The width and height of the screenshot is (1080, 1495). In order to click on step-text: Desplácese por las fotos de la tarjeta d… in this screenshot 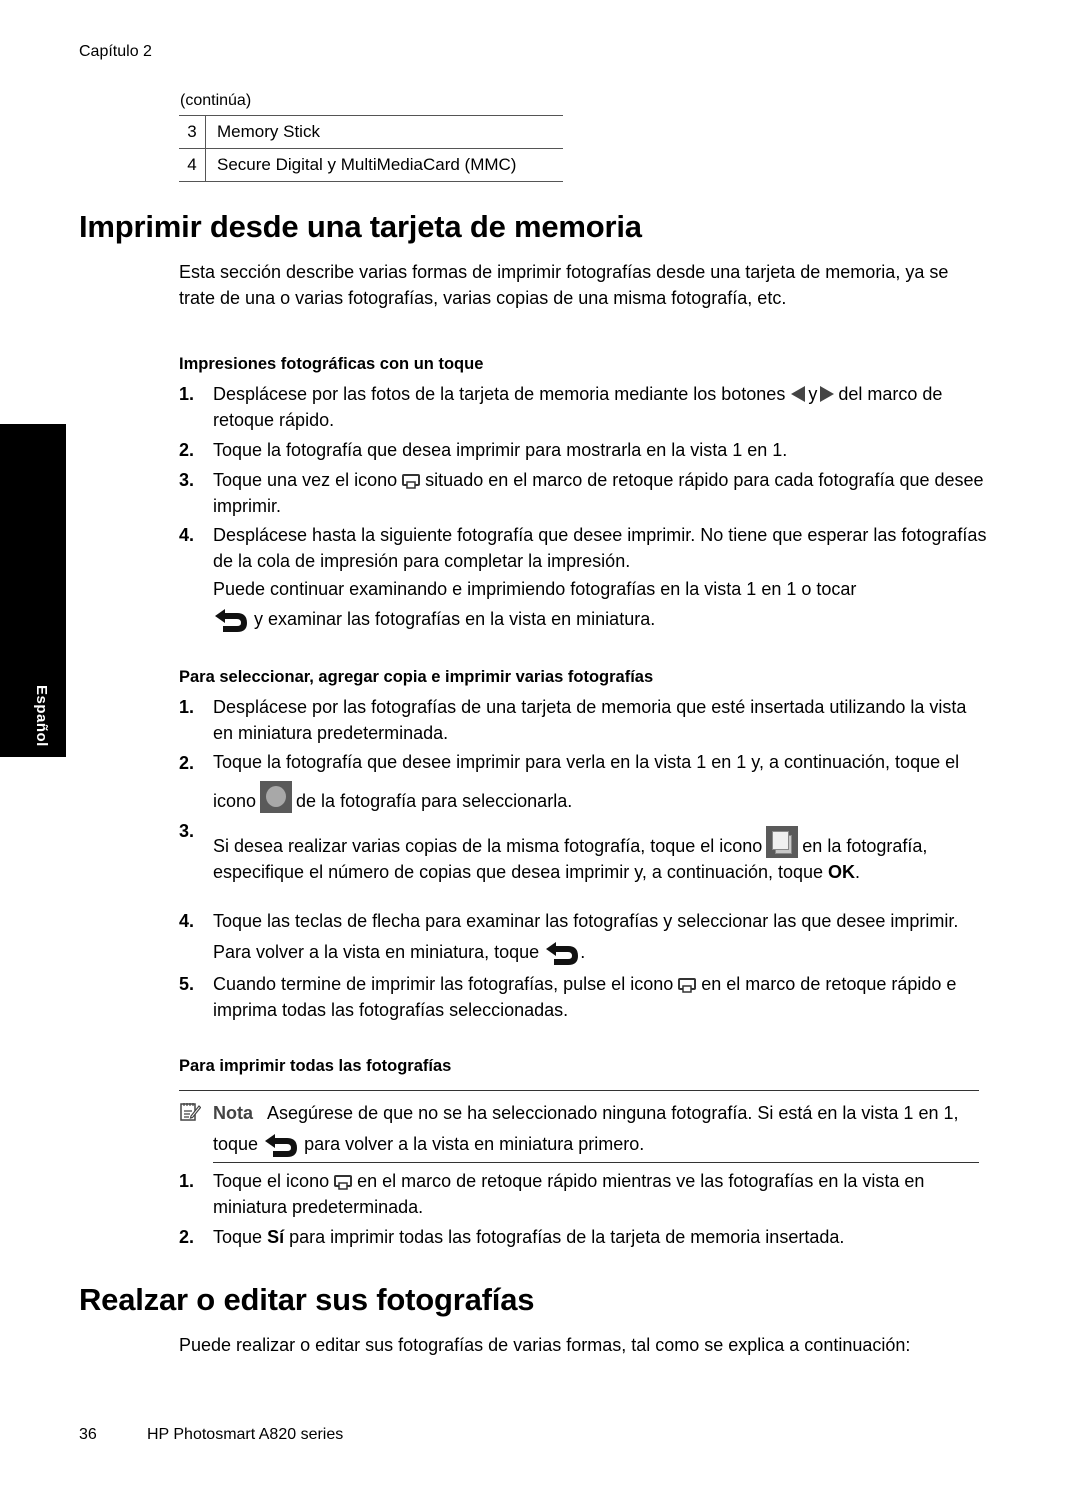, I will do `click(499, 394)`.